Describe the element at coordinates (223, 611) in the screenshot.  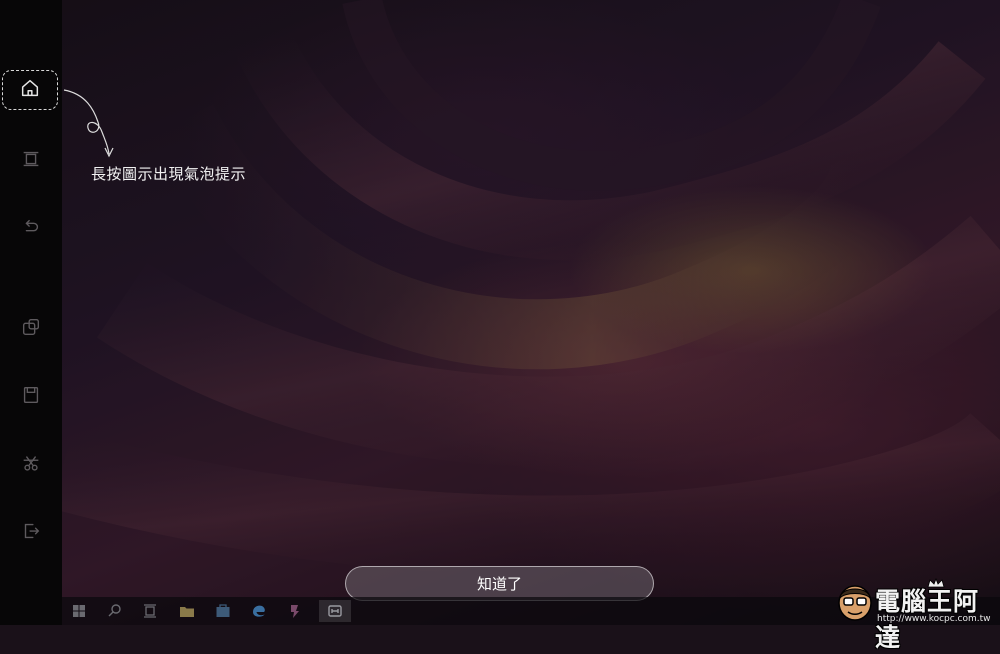
I see `store-icon` at that location.